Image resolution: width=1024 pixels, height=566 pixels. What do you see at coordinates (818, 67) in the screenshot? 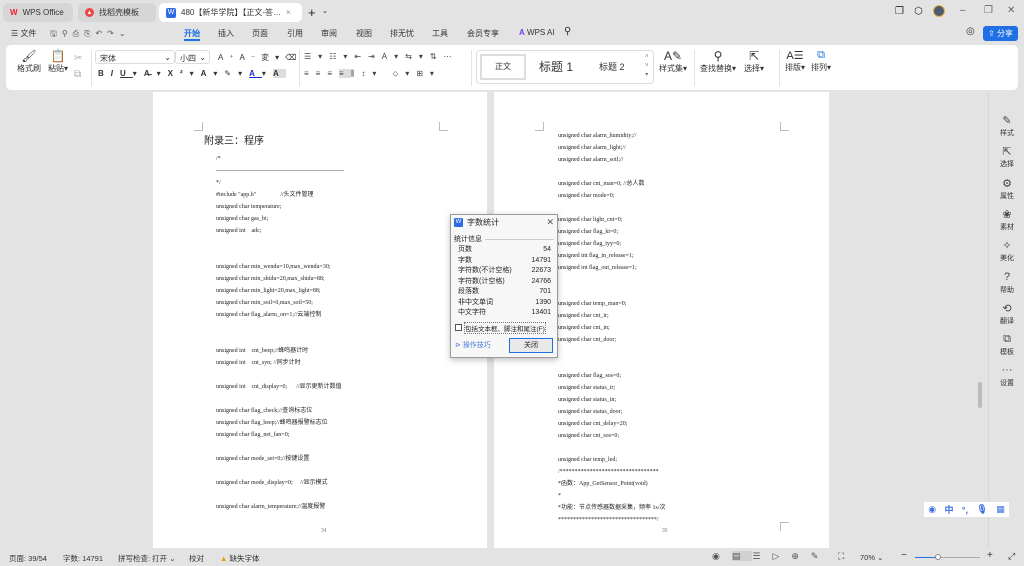
I see `arrange-label: 排列` at bounding box center [818, 67].